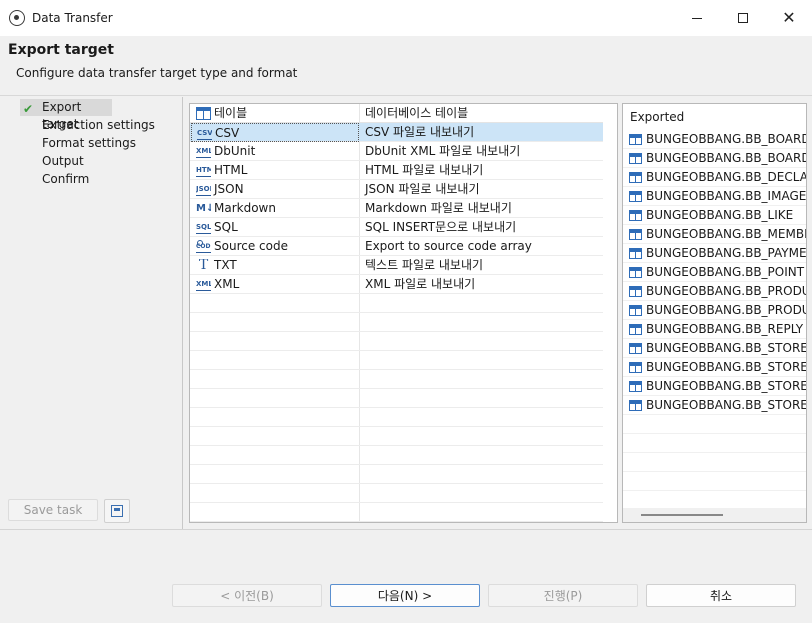 This screenshot has width=812, height=623. I want to click on exported-table-item: BUNGEOBBANG.BB_LIKE, so click(714, 215).